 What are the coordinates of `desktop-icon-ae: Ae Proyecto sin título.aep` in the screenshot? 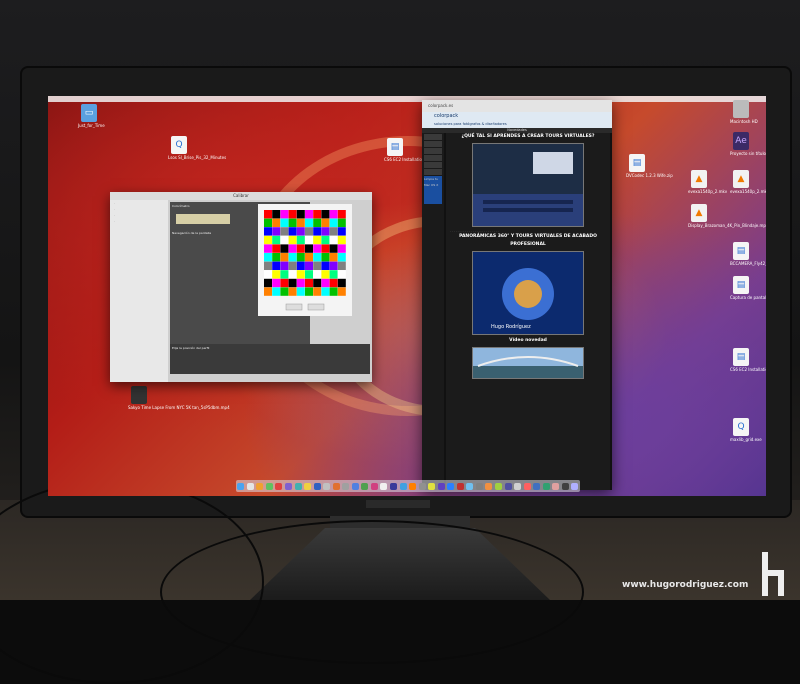 It's located at (748, 144).